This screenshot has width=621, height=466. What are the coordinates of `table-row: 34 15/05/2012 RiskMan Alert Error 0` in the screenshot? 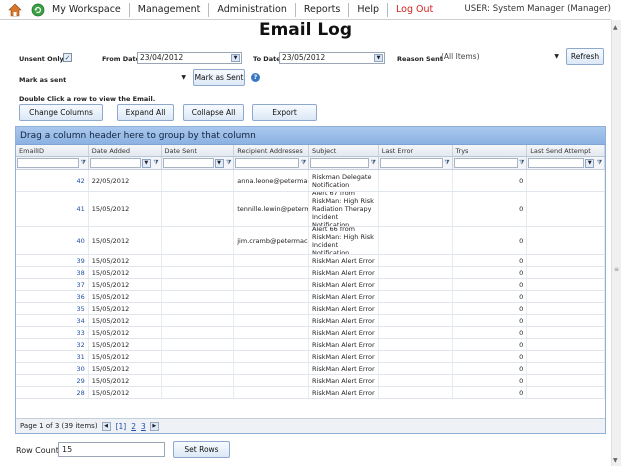 It's located at (310, 321).